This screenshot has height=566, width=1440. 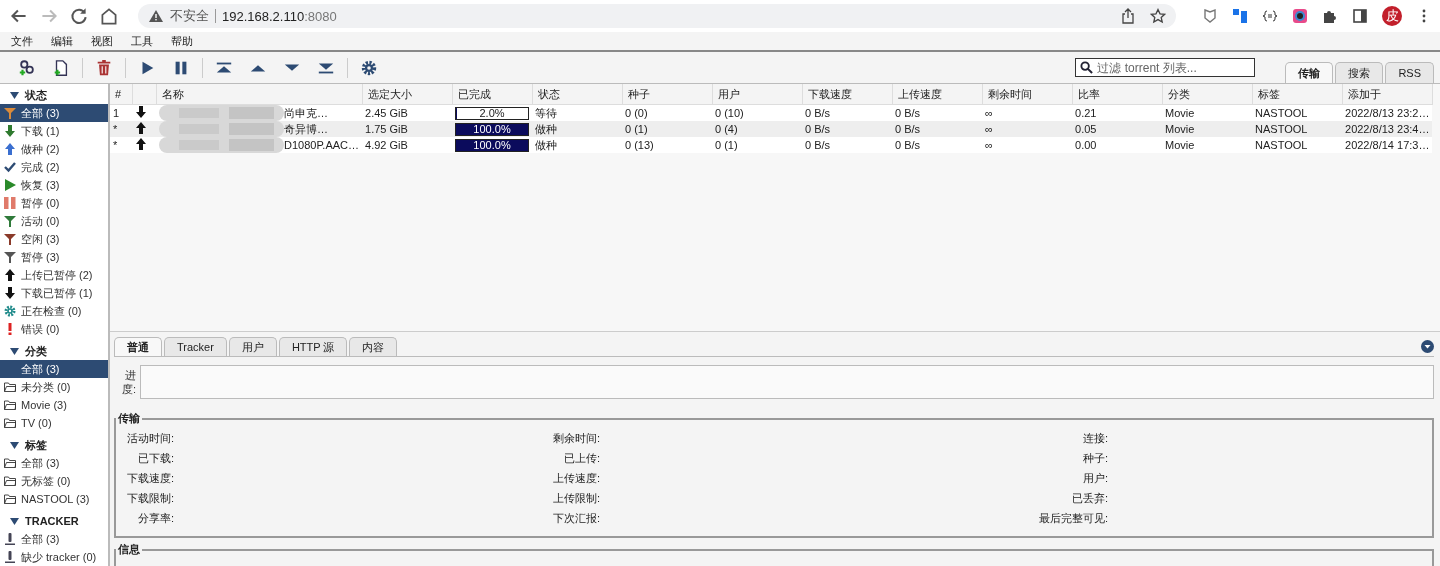 I want to click on tab: RSS, so click(x=1409, y=72).